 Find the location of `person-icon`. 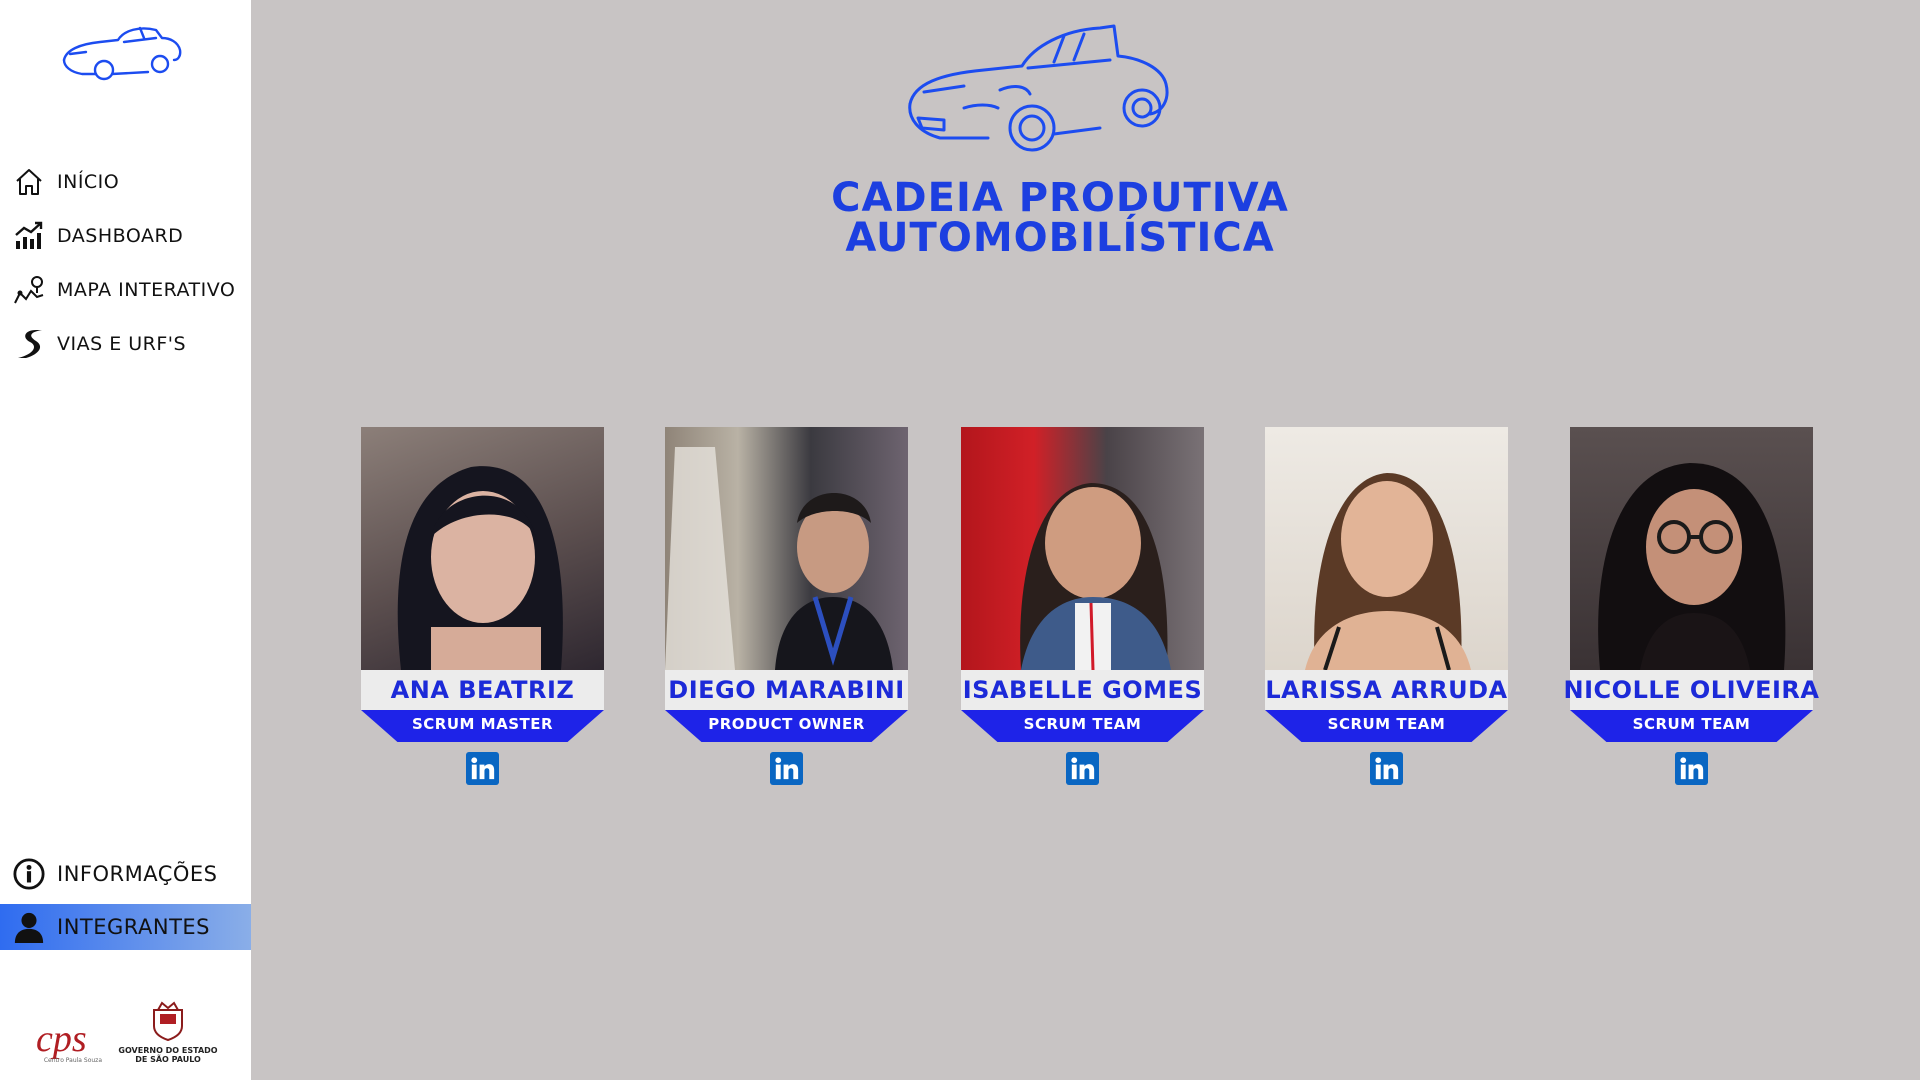

person-icon is located at coordinates (29, 927).